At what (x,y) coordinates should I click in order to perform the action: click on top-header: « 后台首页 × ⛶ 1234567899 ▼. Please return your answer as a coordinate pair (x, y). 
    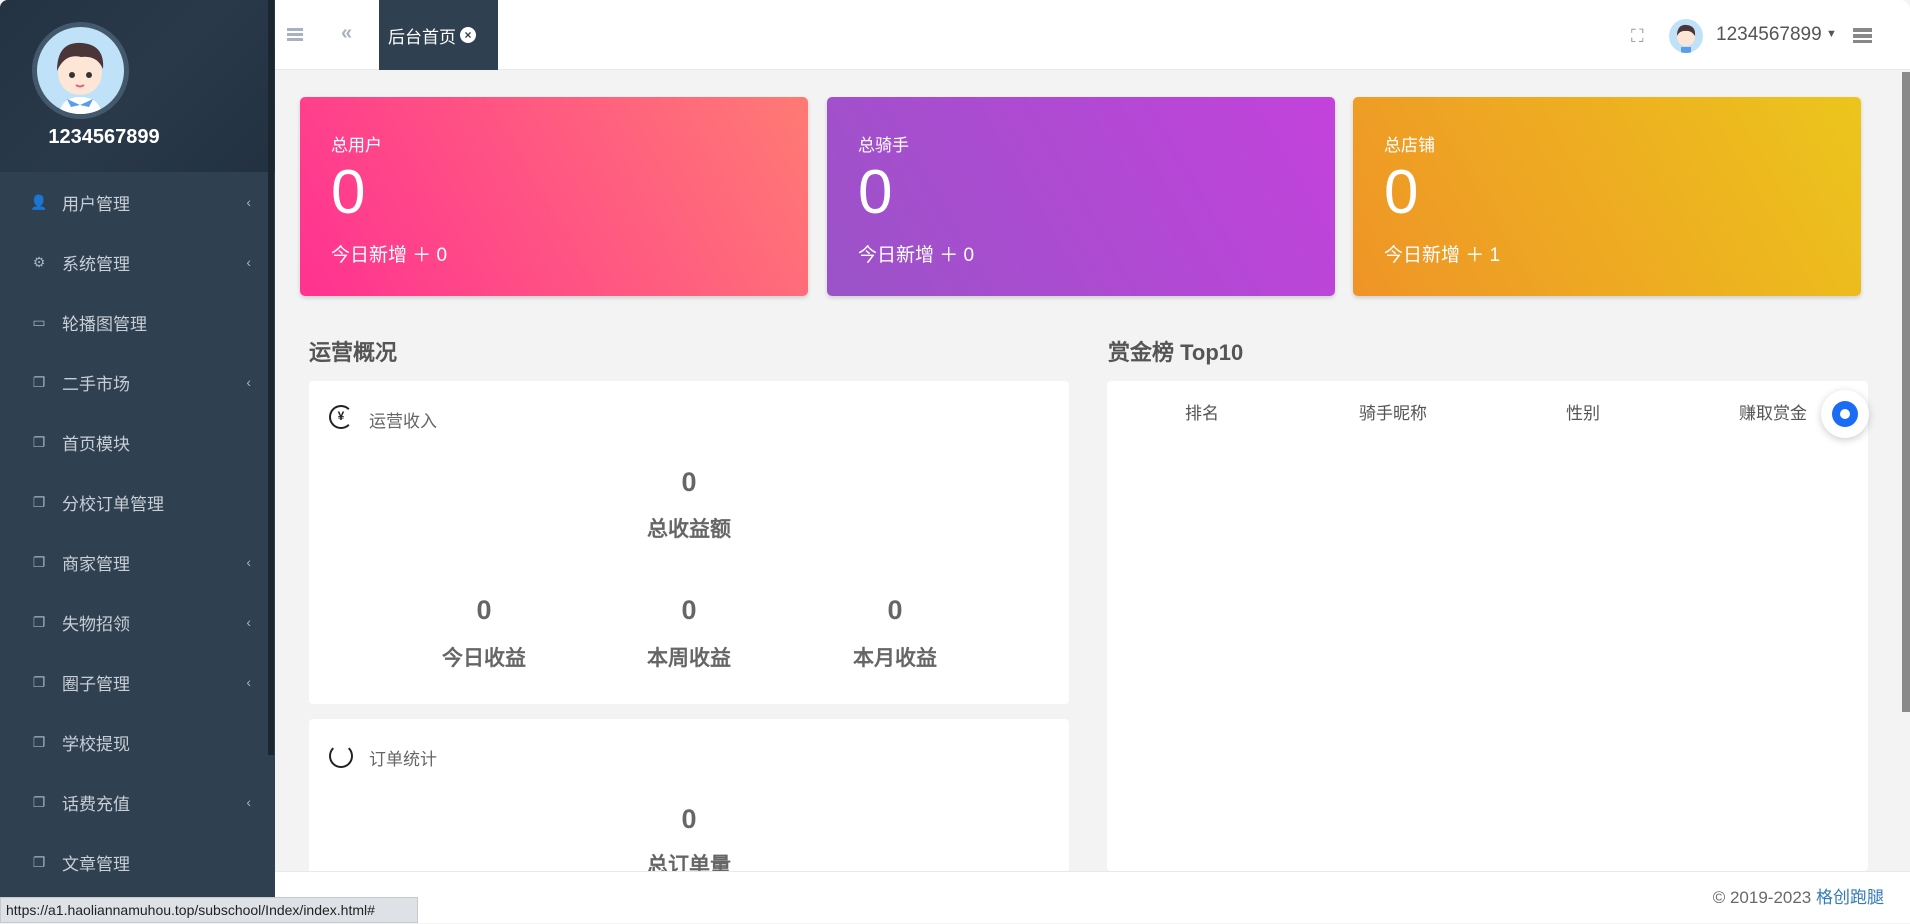
    Looking at the image, I should click on (1092, 35).